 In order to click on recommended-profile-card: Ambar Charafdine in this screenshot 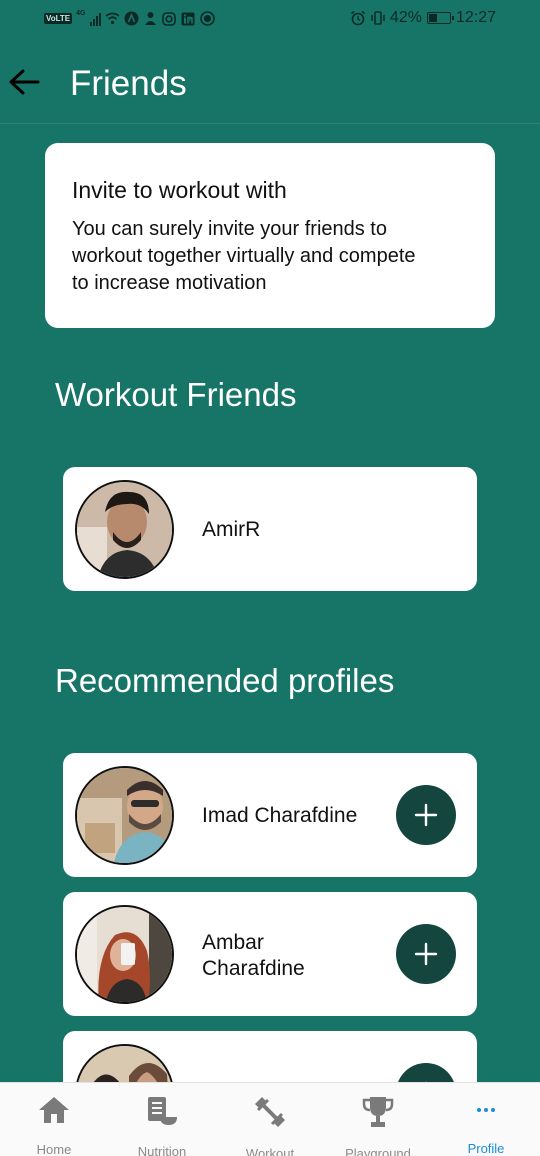, I will do `click(270, 954)`.